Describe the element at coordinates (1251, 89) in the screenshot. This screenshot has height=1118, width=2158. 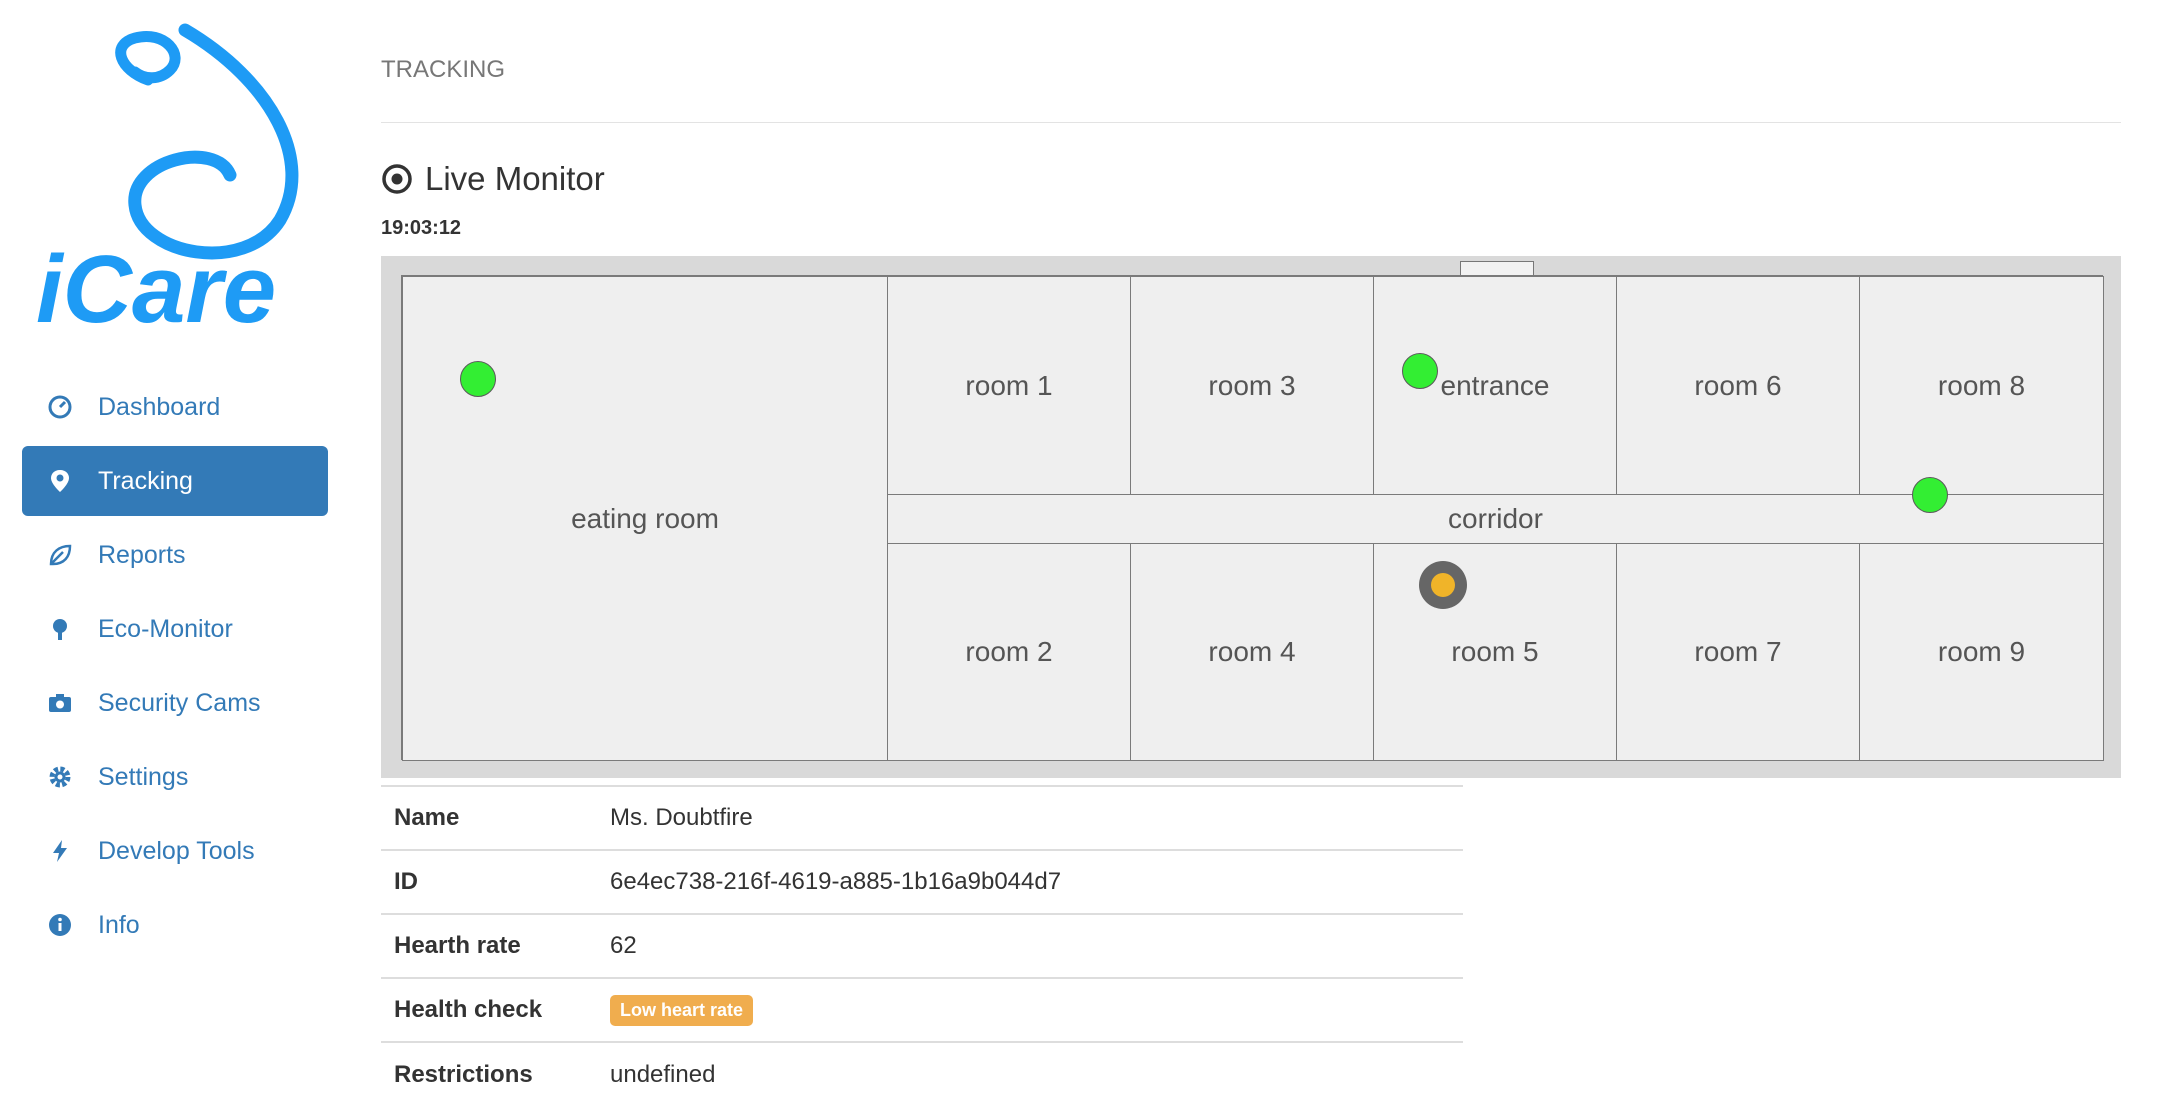
I see `page-header: TRACKING` at that location.